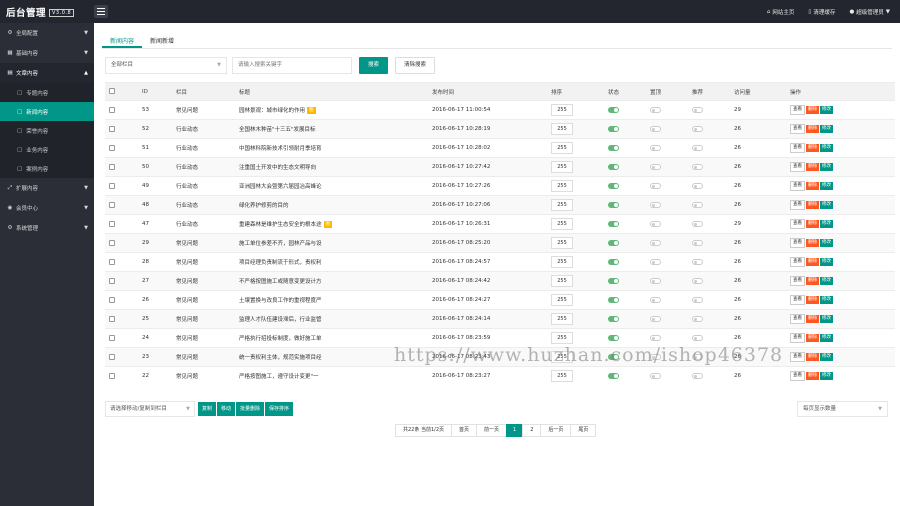  Describe the element at coordinates (47, 228) in the screenshot. I see `sidebar-item-5: ⚙ 系统管理 ▼` at that location.